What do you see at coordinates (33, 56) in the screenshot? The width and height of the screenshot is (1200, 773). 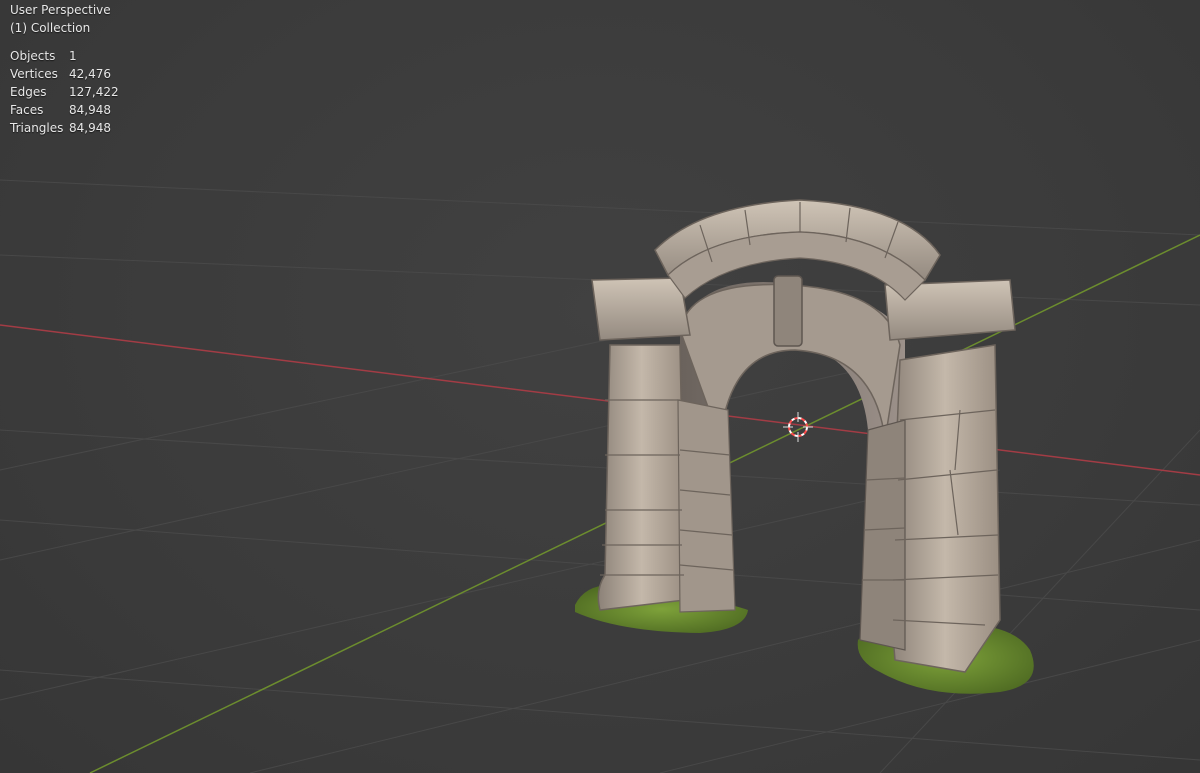 I see `stat-label-objects: Objects` at bounding box center [33, 56].